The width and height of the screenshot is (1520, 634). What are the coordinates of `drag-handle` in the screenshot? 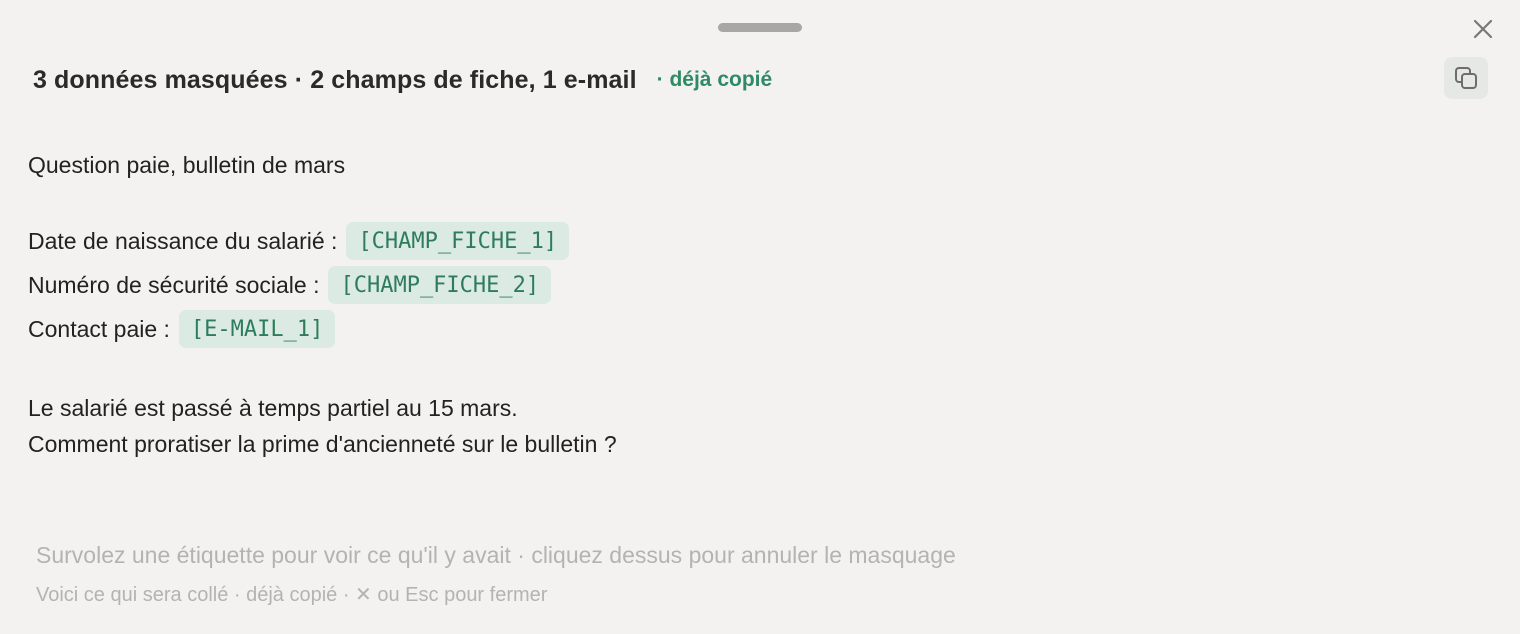 It's located at (760, 27).